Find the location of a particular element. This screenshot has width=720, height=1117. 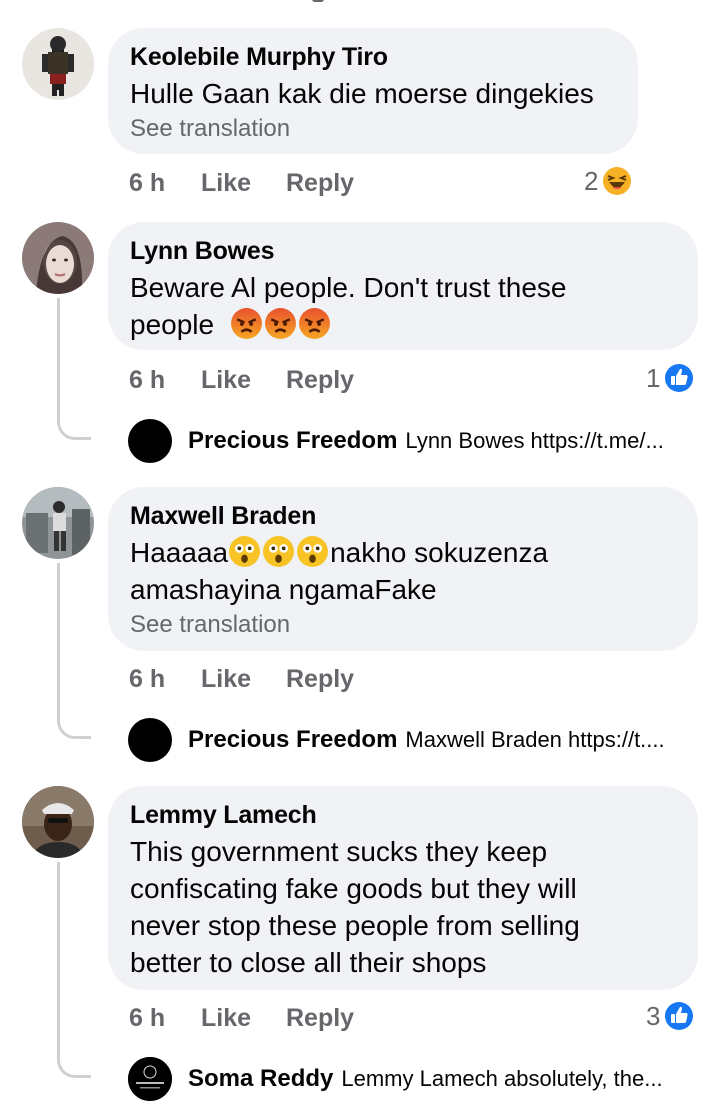

reaction-count: 2 is located at coordinates (591, 180).